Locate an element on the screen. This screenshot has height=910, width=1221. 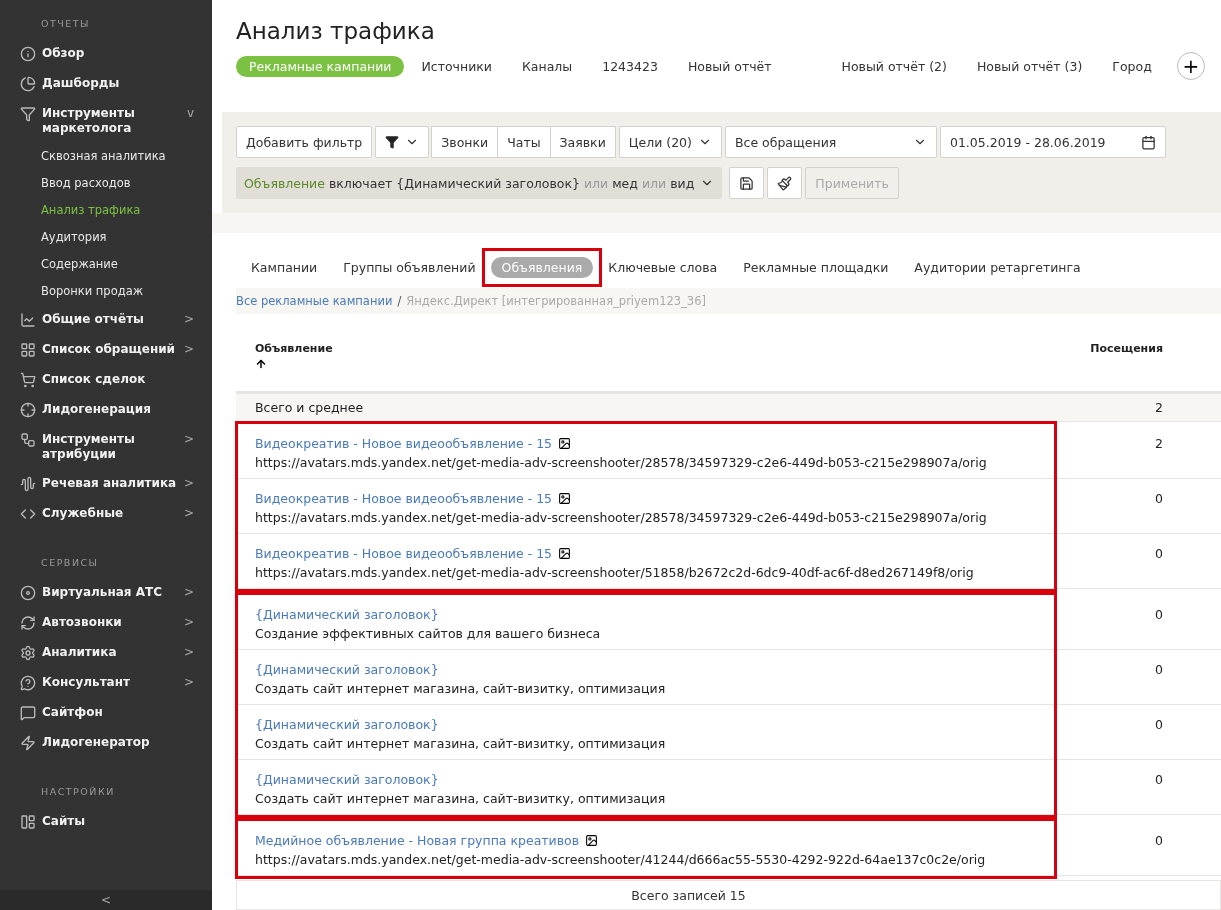
appeals-select: Все обращения is located at coordinates (830, 142).